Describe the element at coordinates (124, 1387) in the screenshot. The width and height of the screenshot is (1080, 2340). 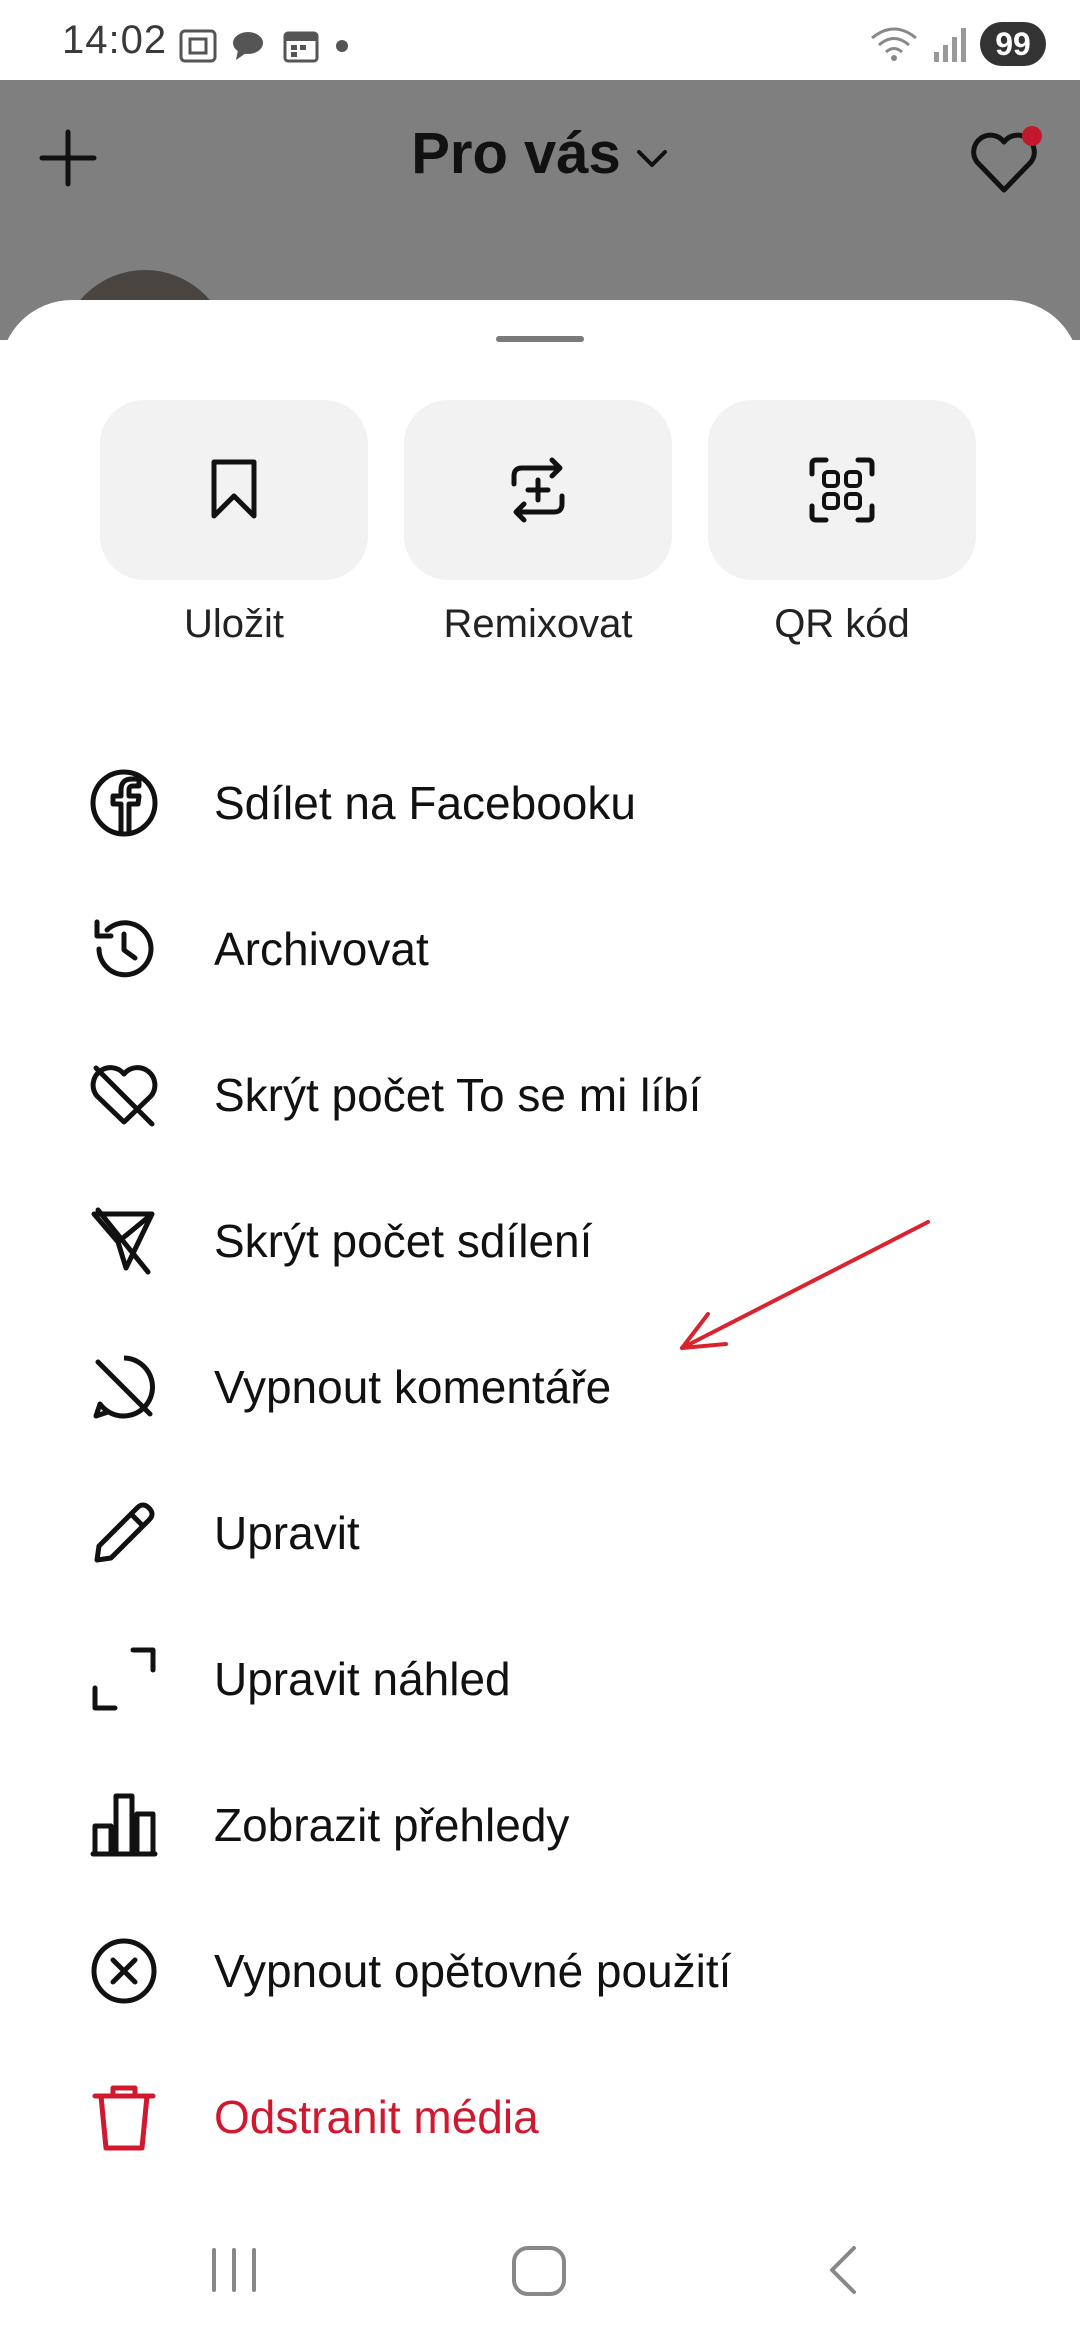
I see `comments-off-icon` at that location.